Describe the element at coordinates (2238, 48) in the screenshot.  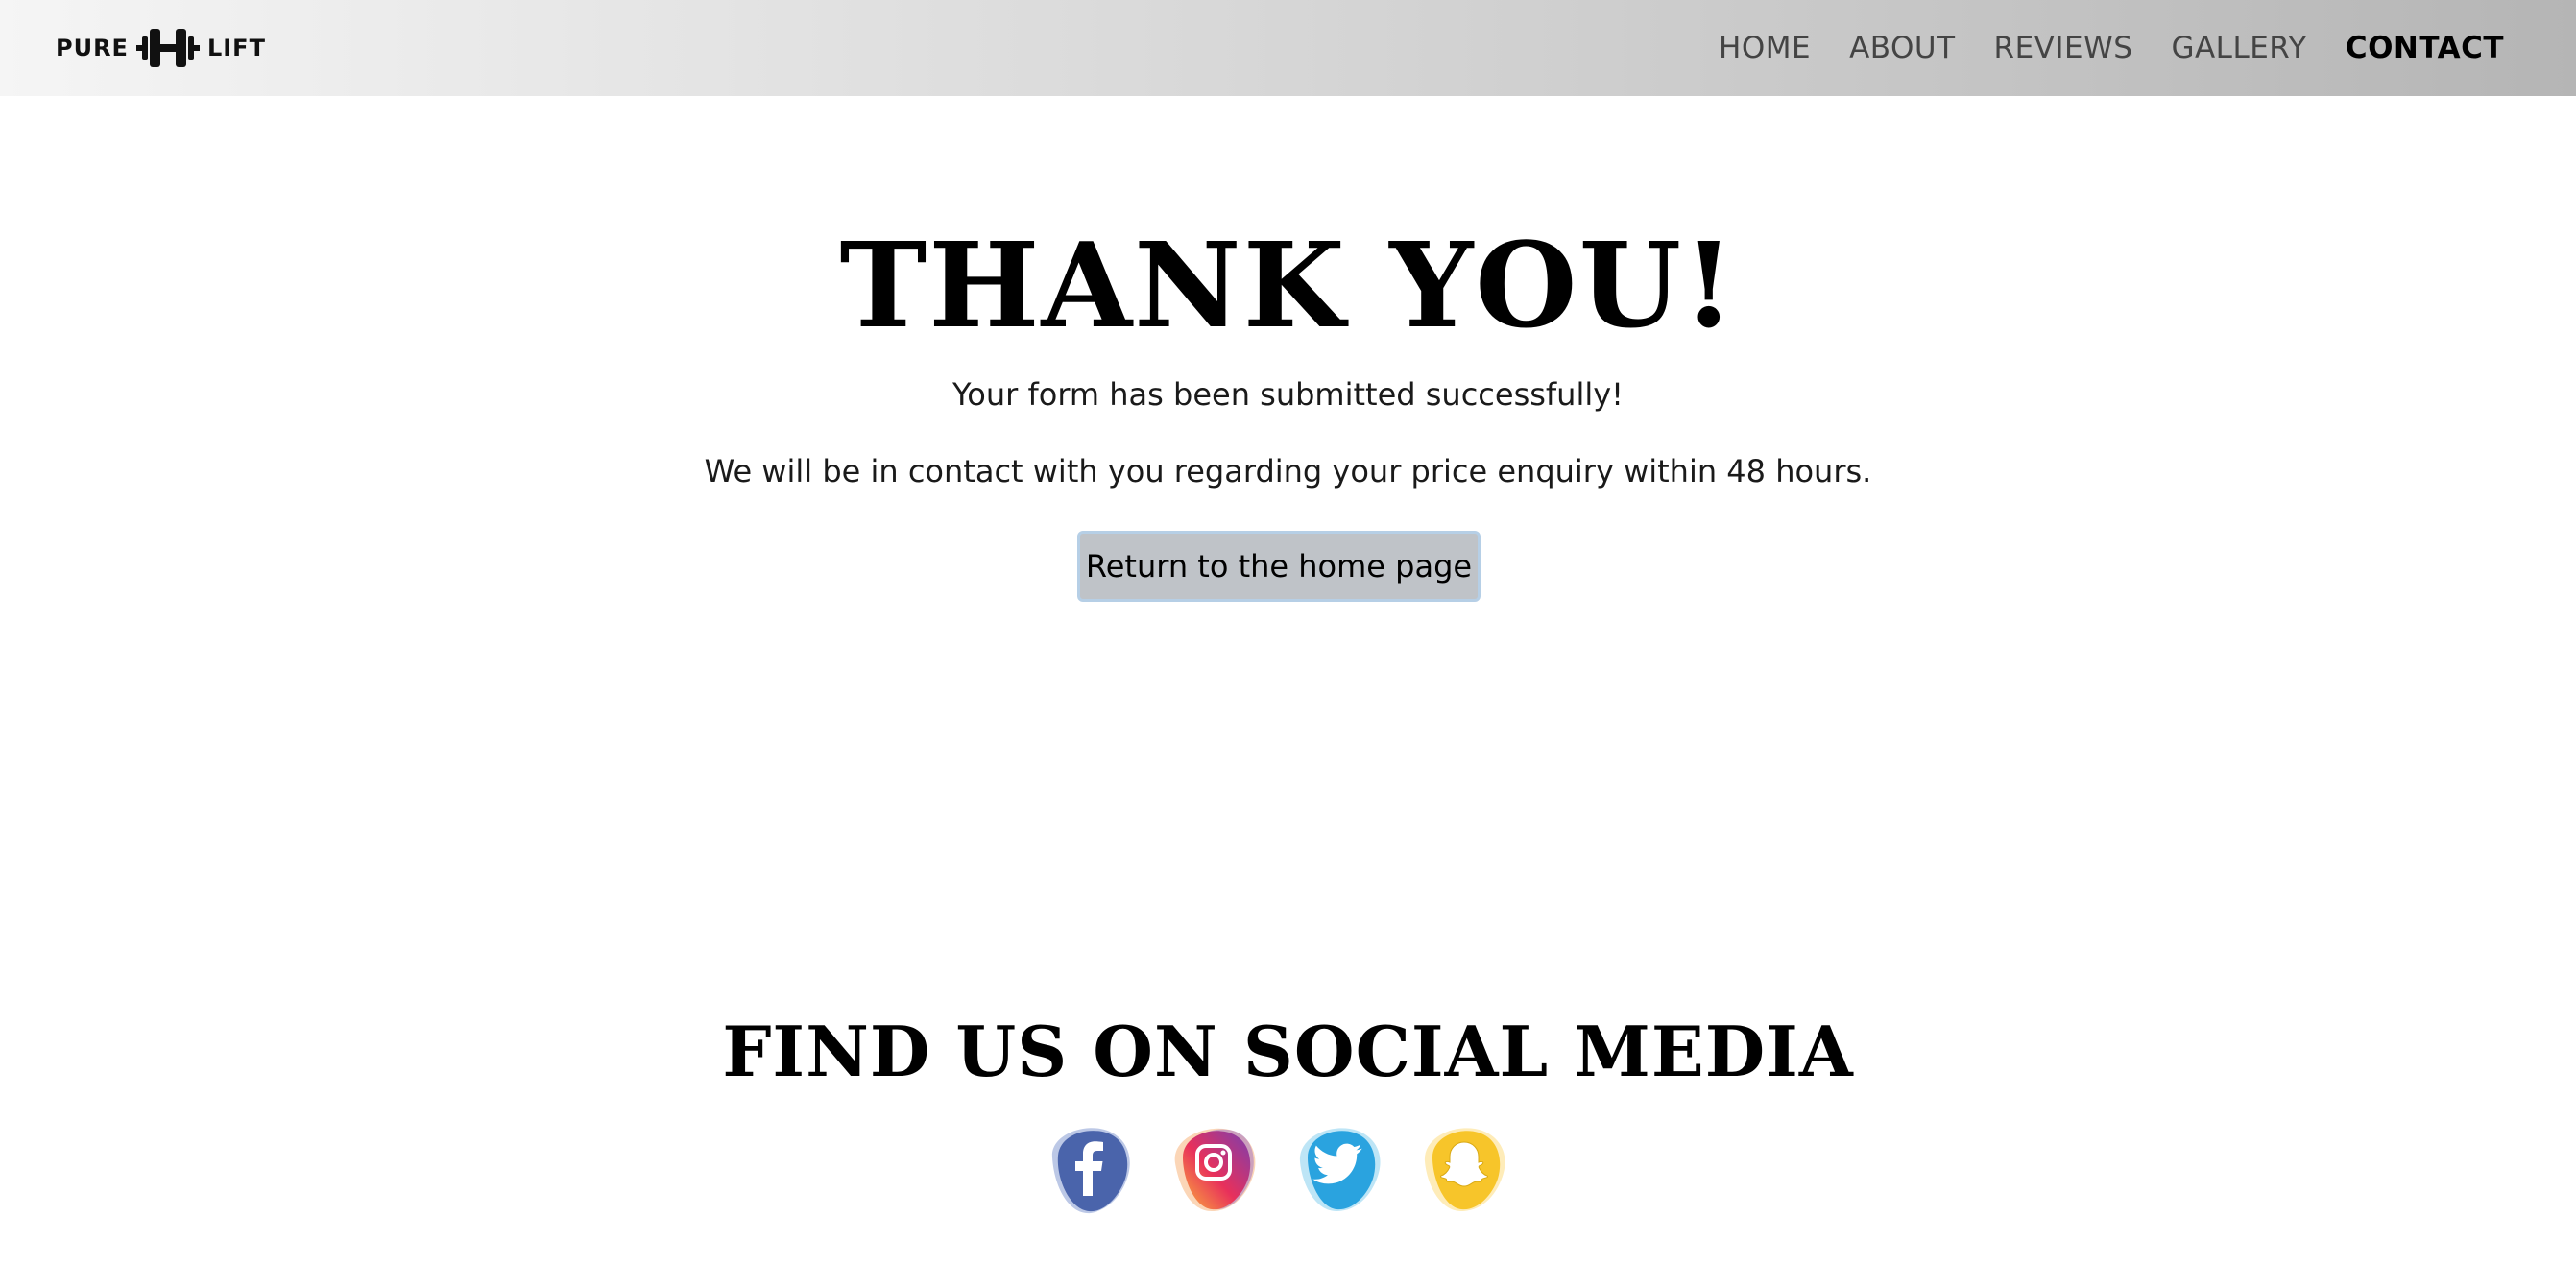
I see `nav-link-gallery: GALLERY` at that location.